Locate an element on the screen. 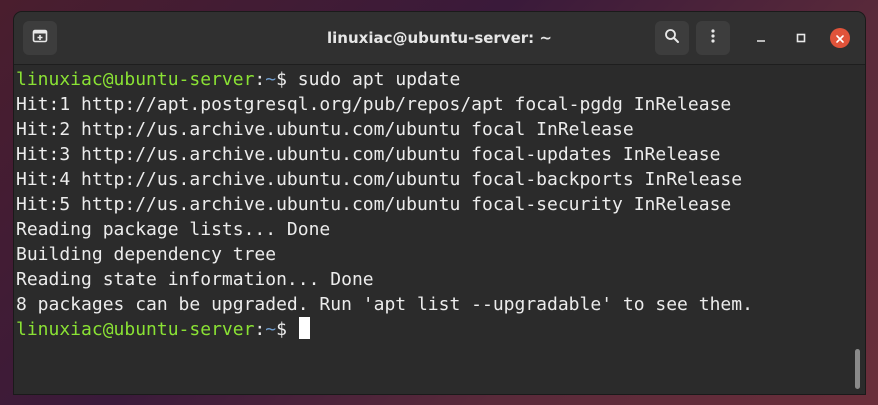  command-text: sudo apt update is located at coordinates (379, 79).